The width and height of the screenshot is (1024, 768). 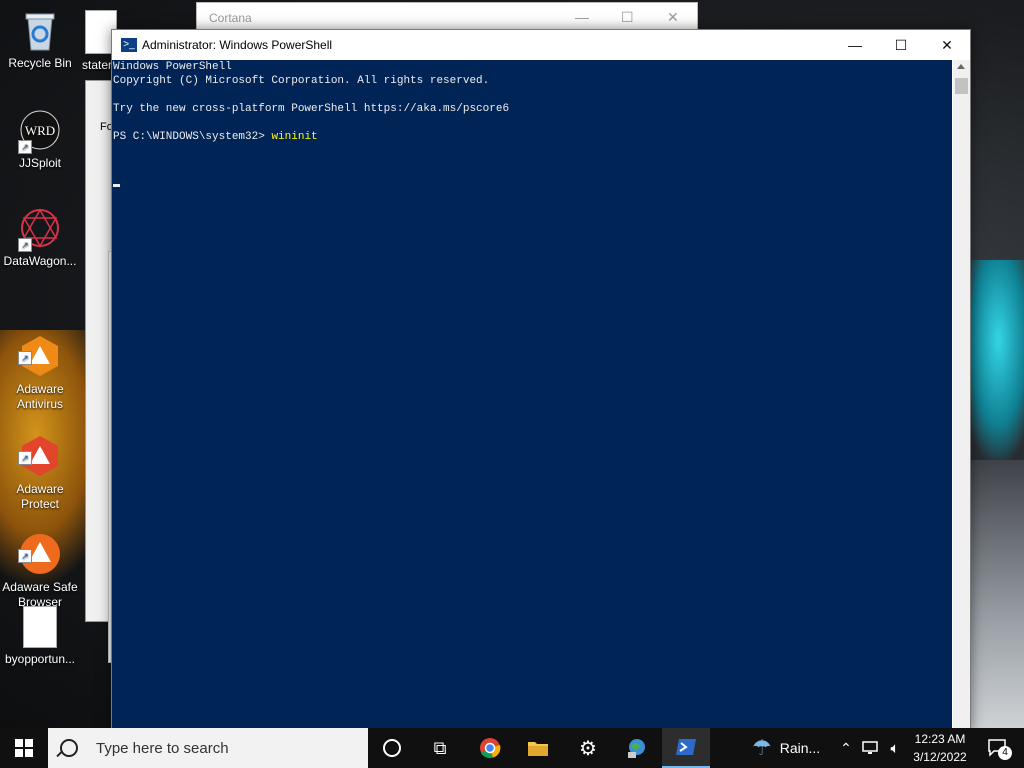 I want to click on network-icon, so click(x=870, y=748).